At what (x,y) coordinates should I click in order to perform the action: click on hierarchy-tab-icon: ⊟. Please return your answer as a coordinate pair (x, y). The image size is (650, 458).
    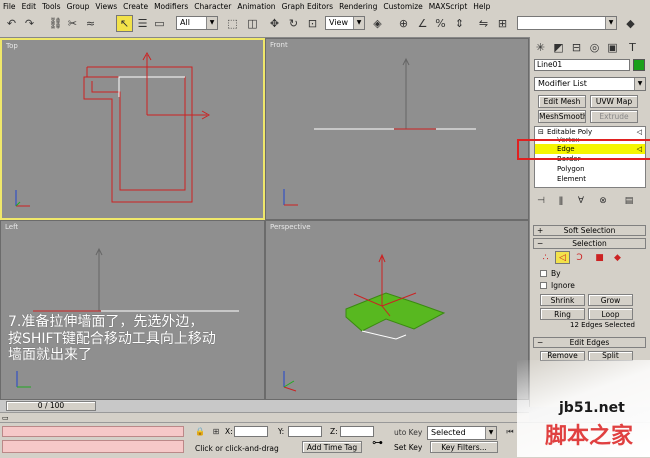
    Looking at the image, I should click on (576, 47).